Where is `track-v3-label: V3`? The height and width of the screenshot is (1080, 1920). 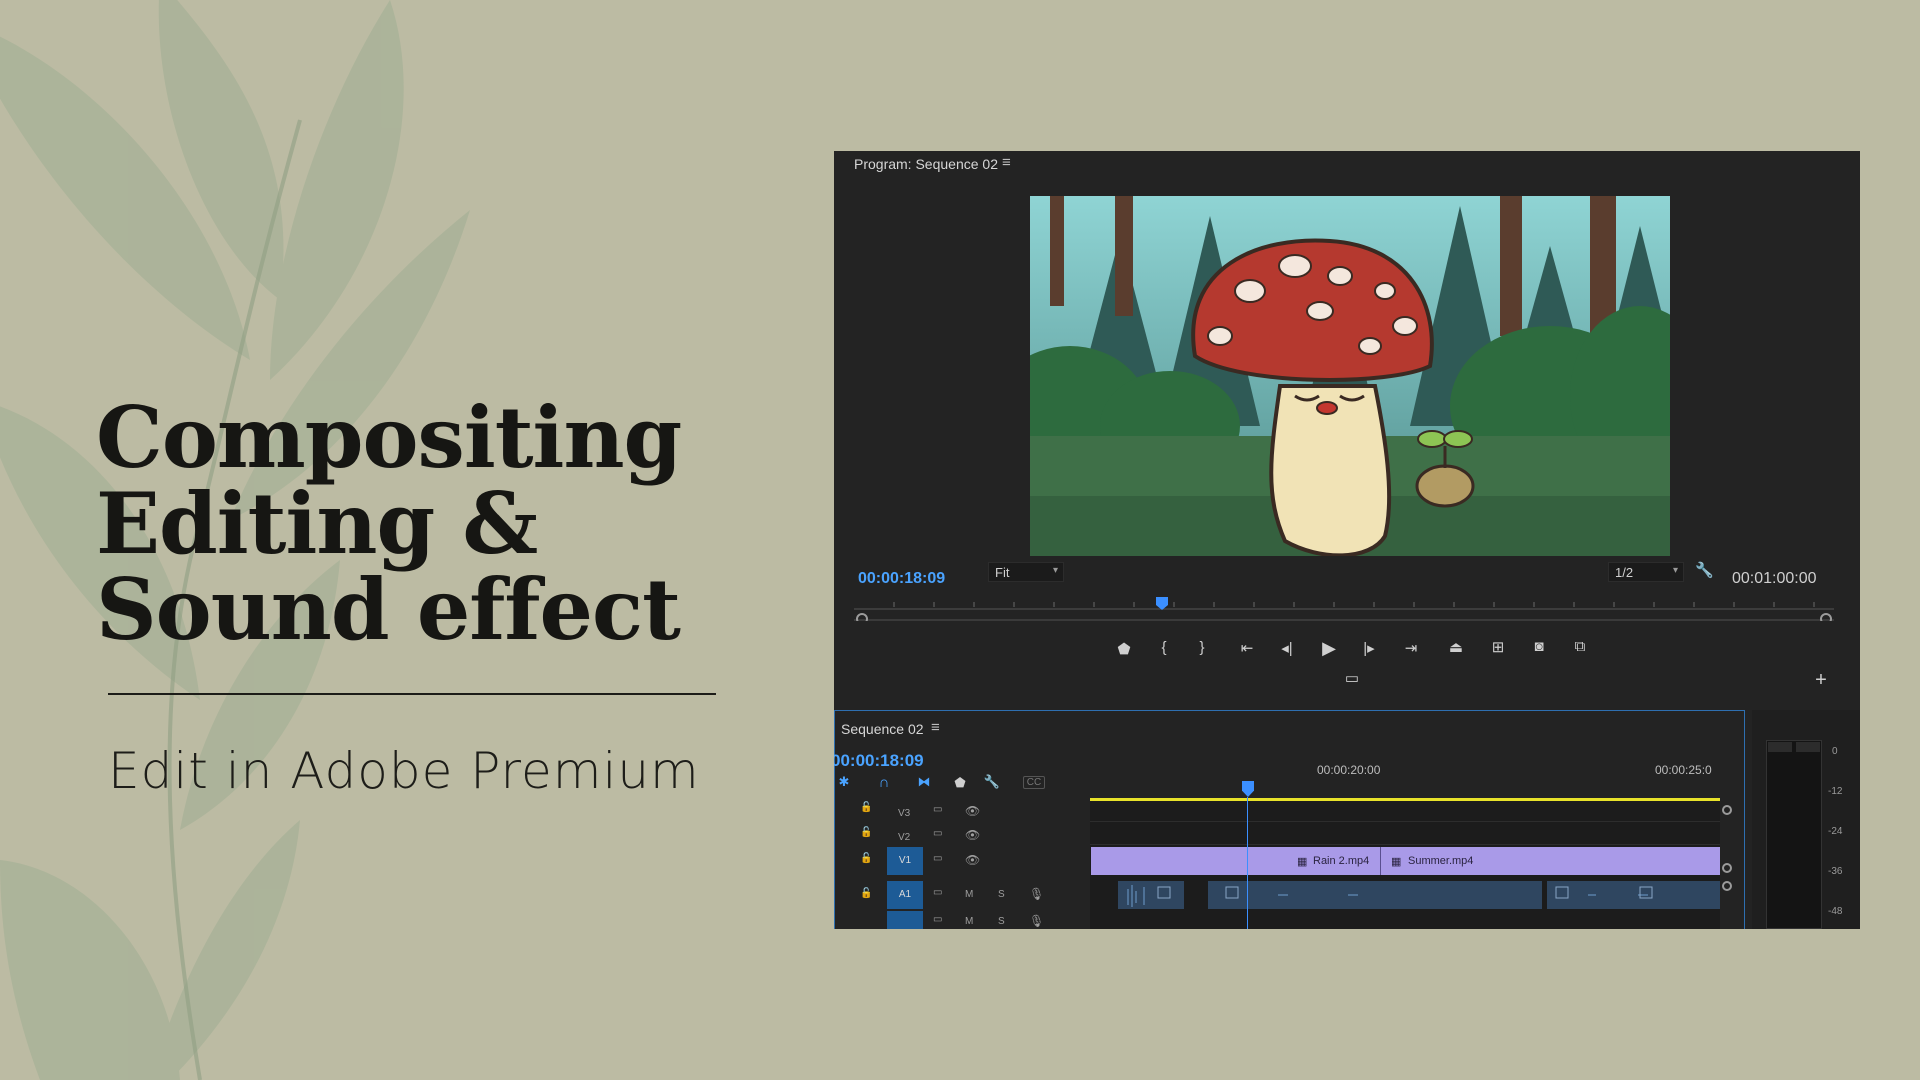 track-v3-label: V3 is located at coordinates (904, 813).